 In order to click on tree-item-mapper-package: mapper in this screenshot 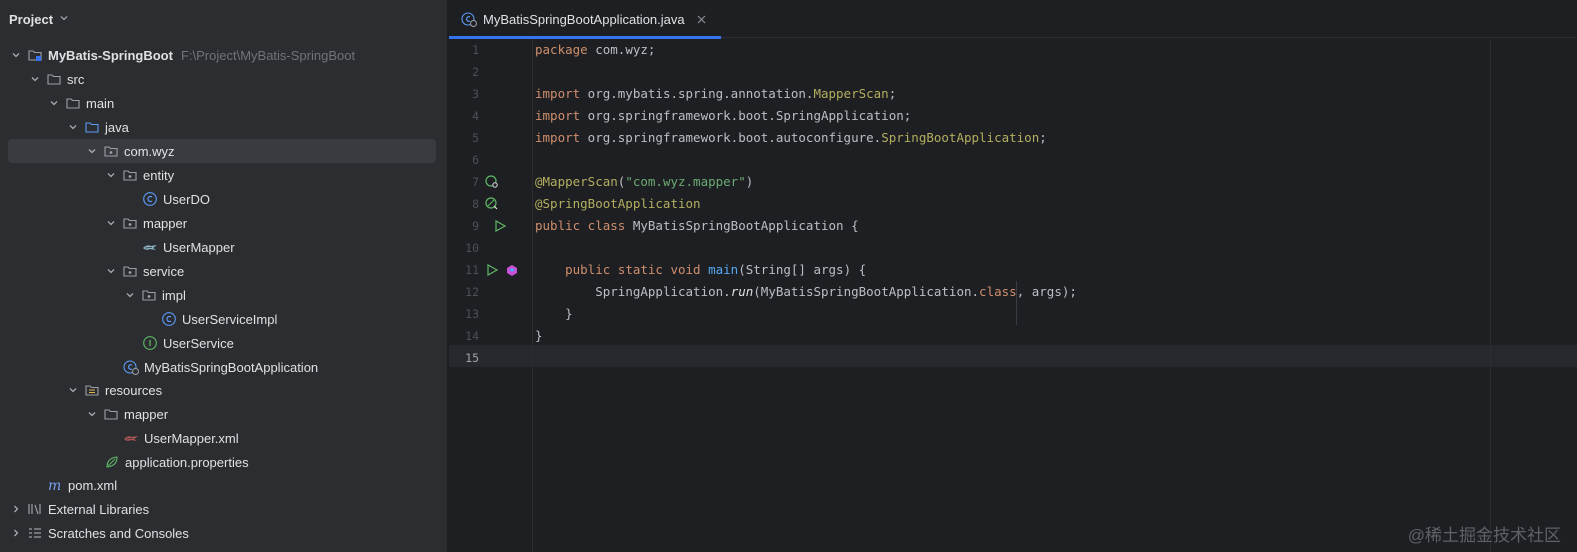, I will do `click(220, 223)`.